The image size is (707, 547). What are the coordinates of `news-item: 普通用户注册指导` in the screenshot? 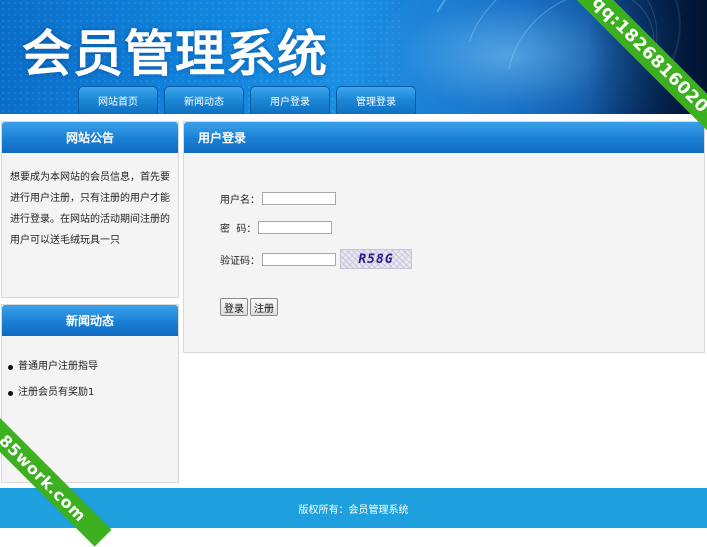 It's located at (93, 367).